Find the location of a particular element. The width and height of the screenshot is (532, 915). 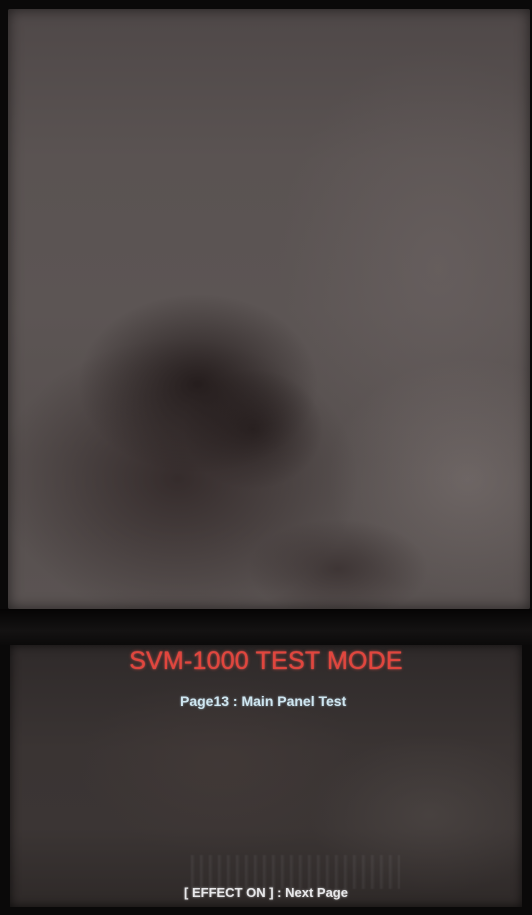

display-artifact-streaks is located at coordinates (295, 872).